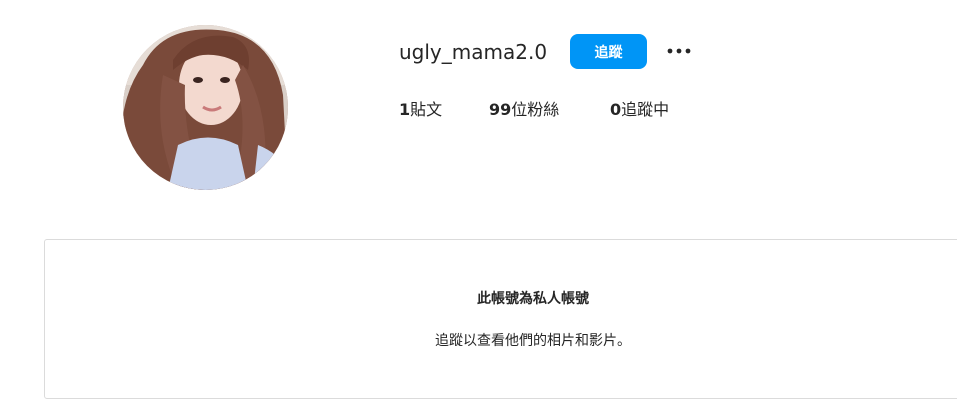 This screenshot has height=417, width=957. I want to click on avatar-photo, so click(205, 107).